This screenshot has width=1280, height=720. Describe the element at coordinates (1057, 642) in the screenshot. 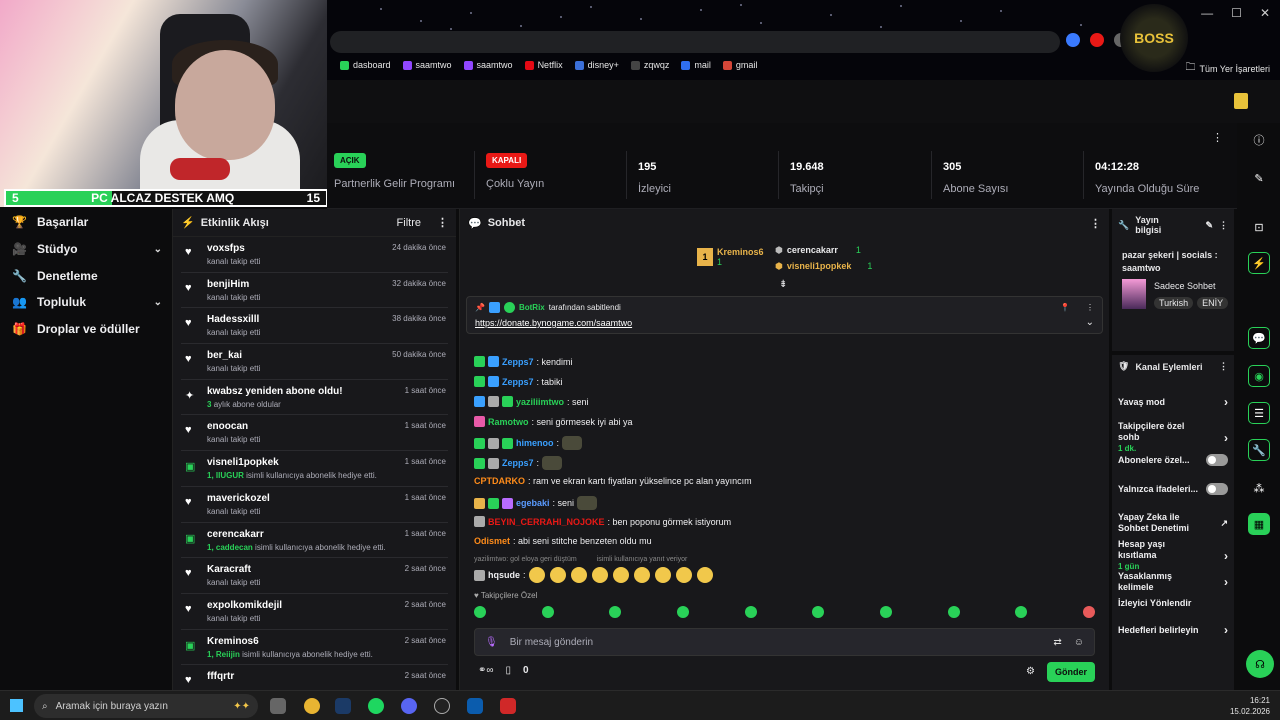

I see `translate-icon: ⇄` at that location.